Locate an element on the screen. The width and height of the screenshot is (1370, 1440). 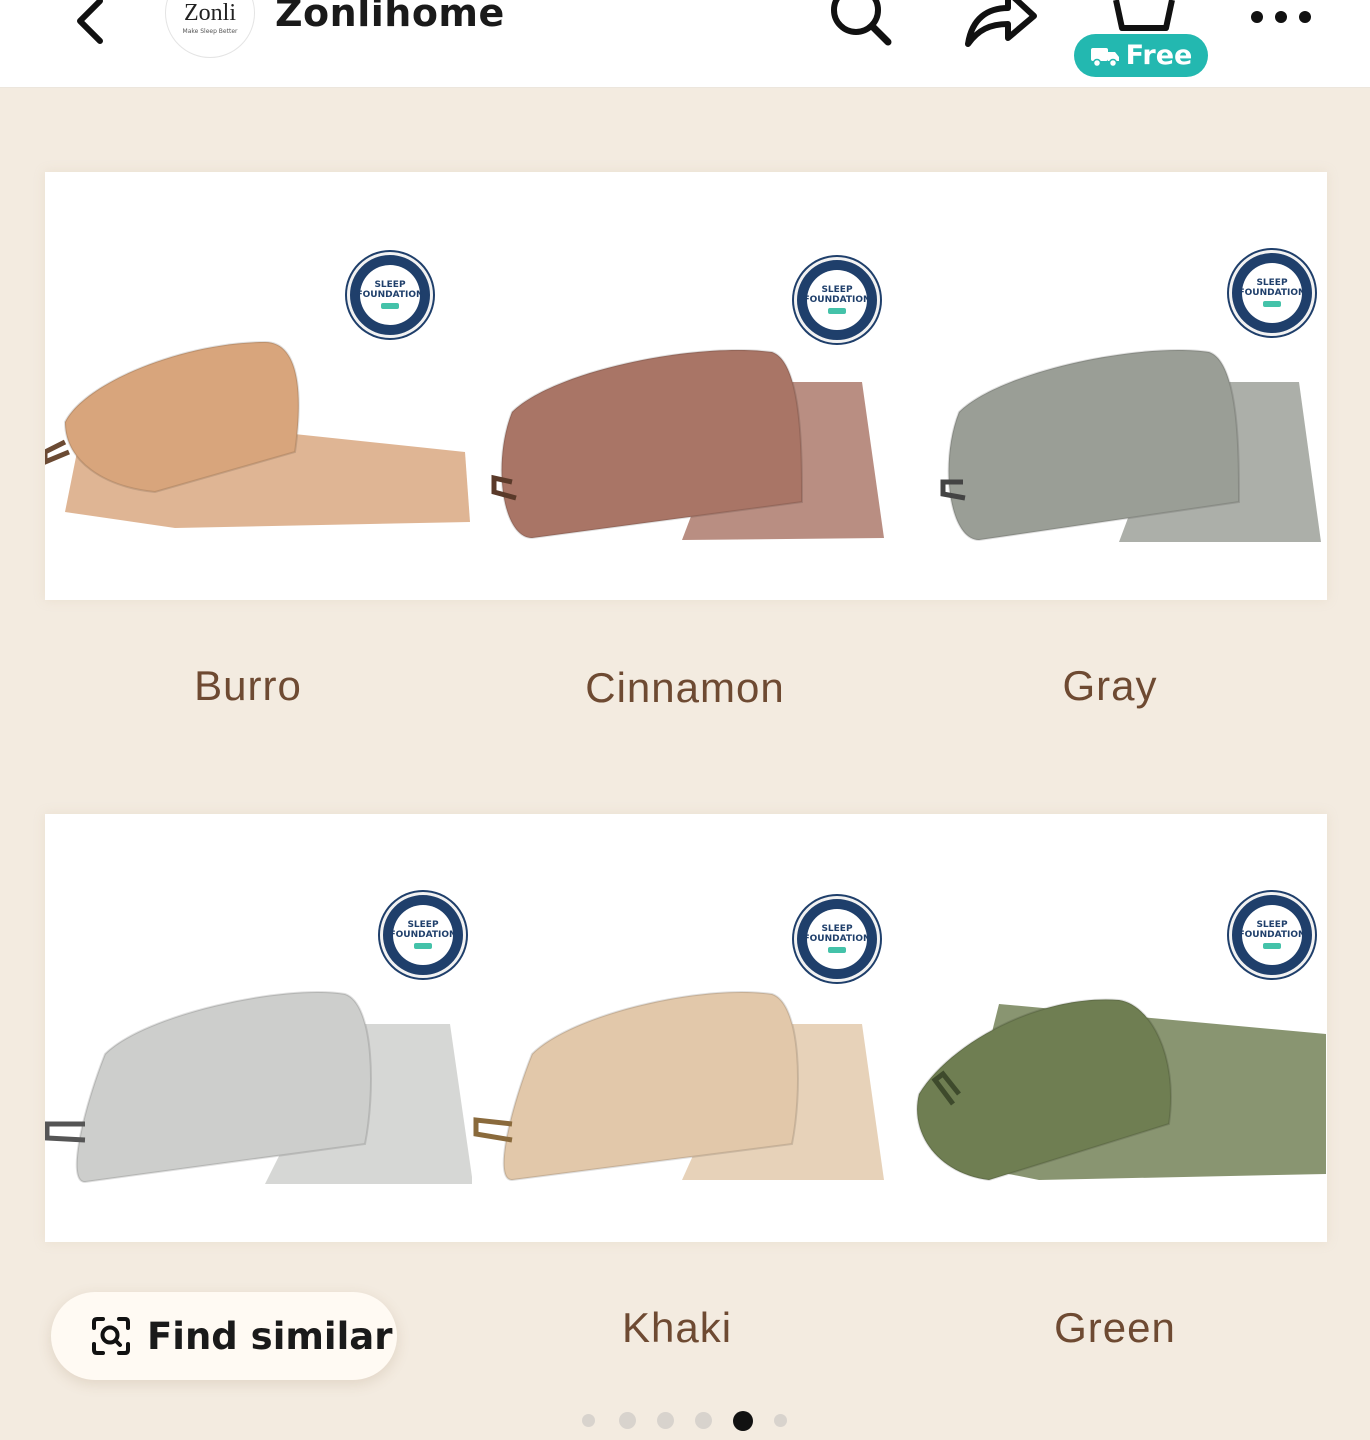
variant-image-cinnamon: SLEEP FOUNDATION is located at coordinates (685, 386).